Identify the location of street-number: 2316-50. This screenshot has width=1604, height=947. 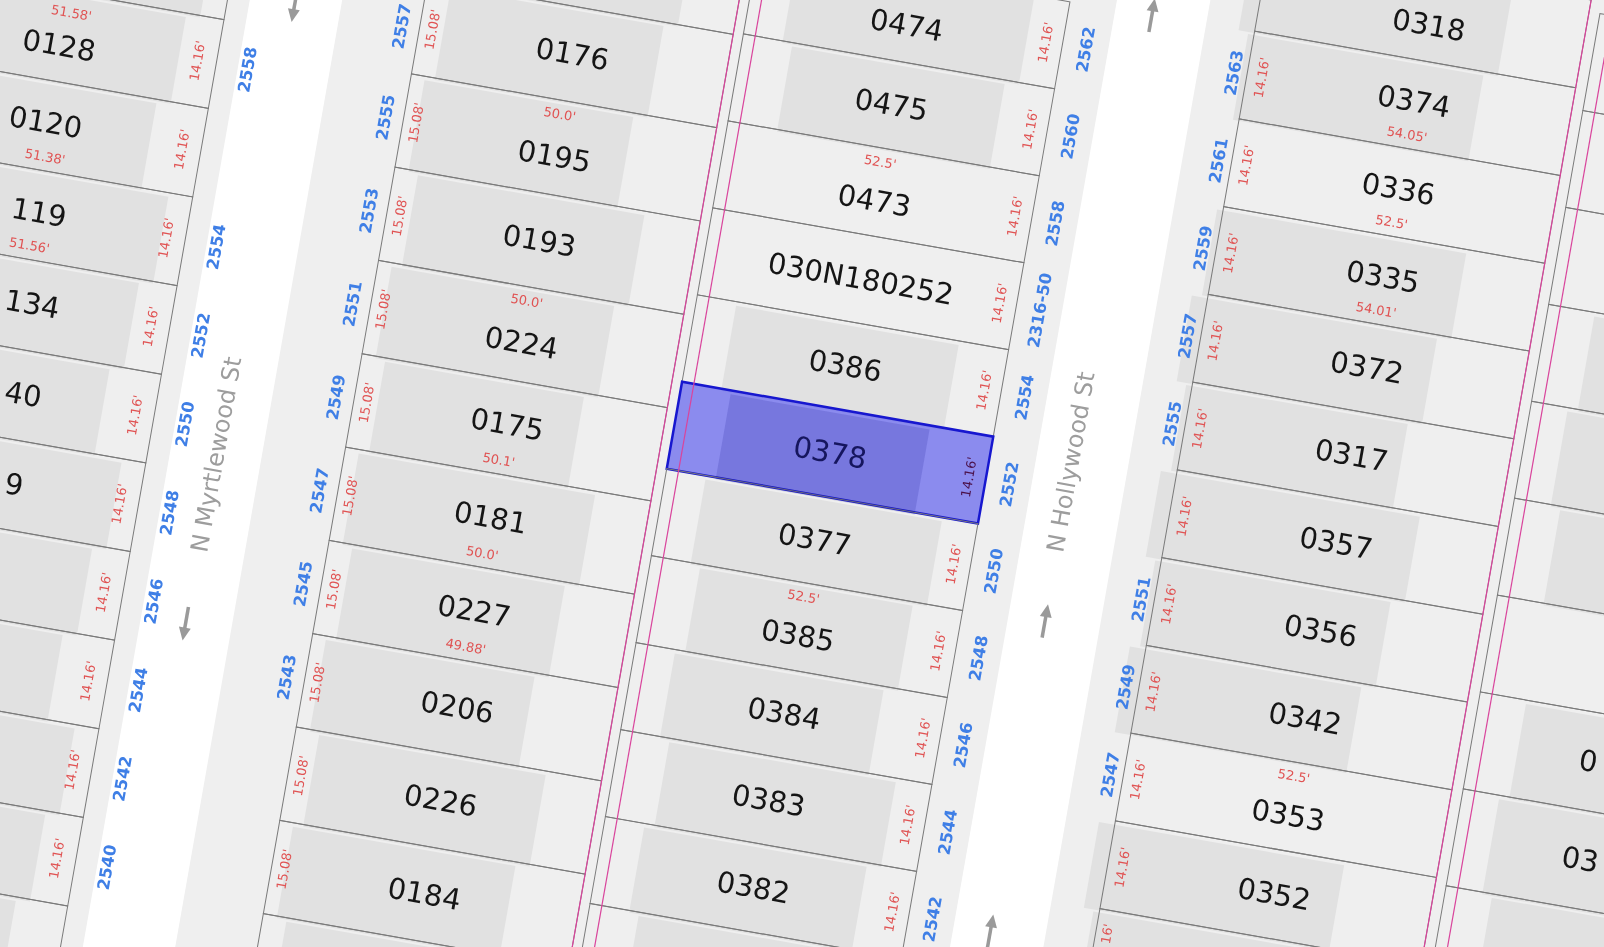
(1040, 310).